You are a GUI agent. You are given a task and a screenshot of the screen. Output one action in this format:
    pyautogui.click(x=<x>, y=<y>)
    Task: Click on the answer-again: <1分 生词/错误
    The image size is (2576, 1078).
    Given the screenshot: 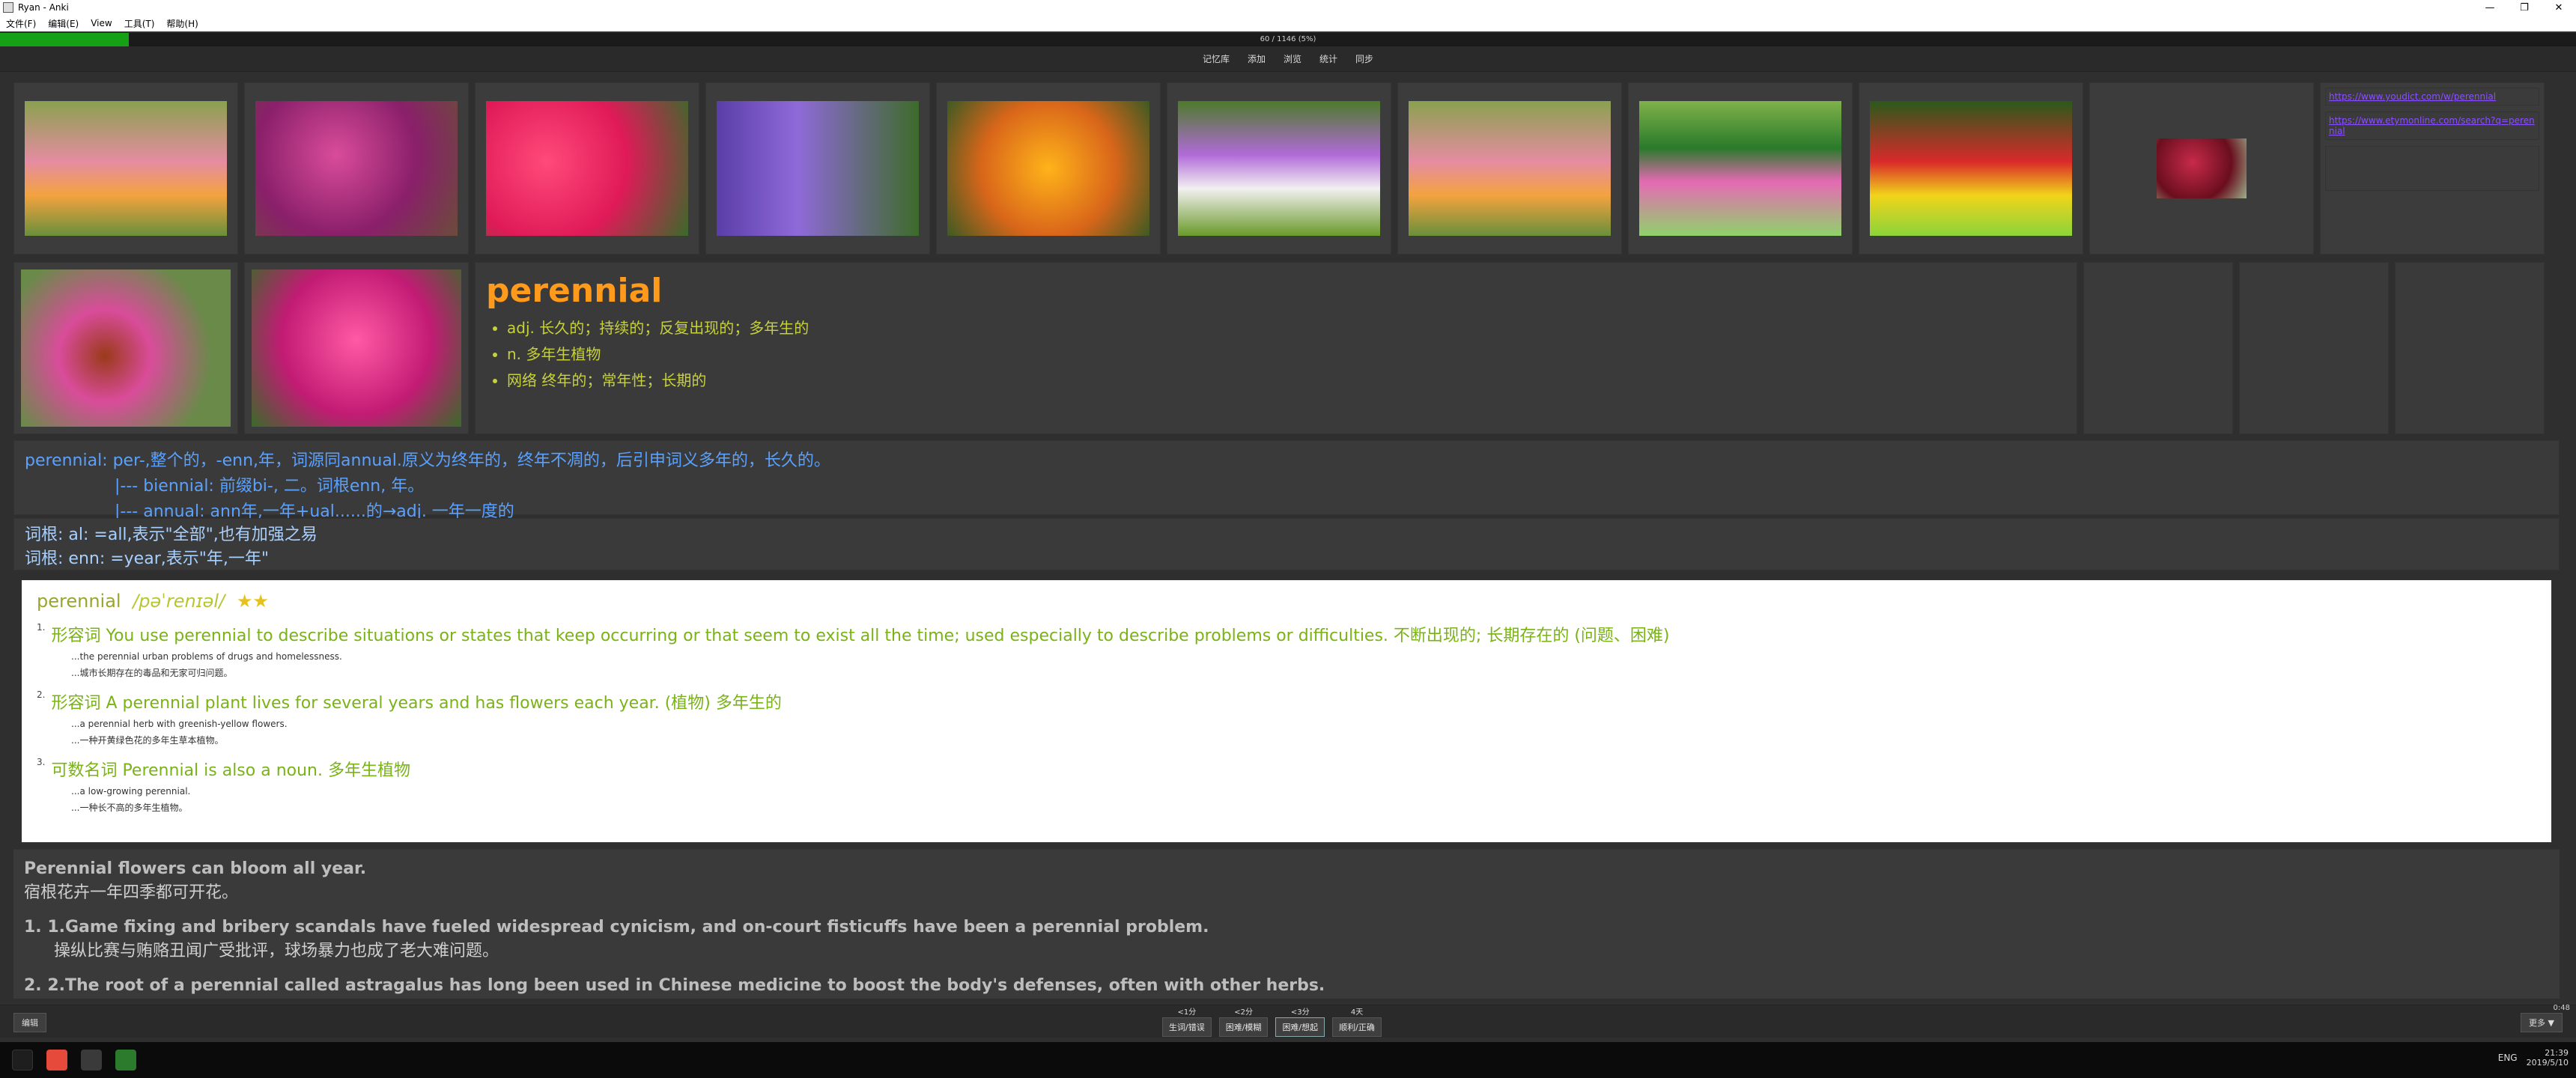 What is the action you would take?
    pyautogui.click(x=1187, y=1021)
    